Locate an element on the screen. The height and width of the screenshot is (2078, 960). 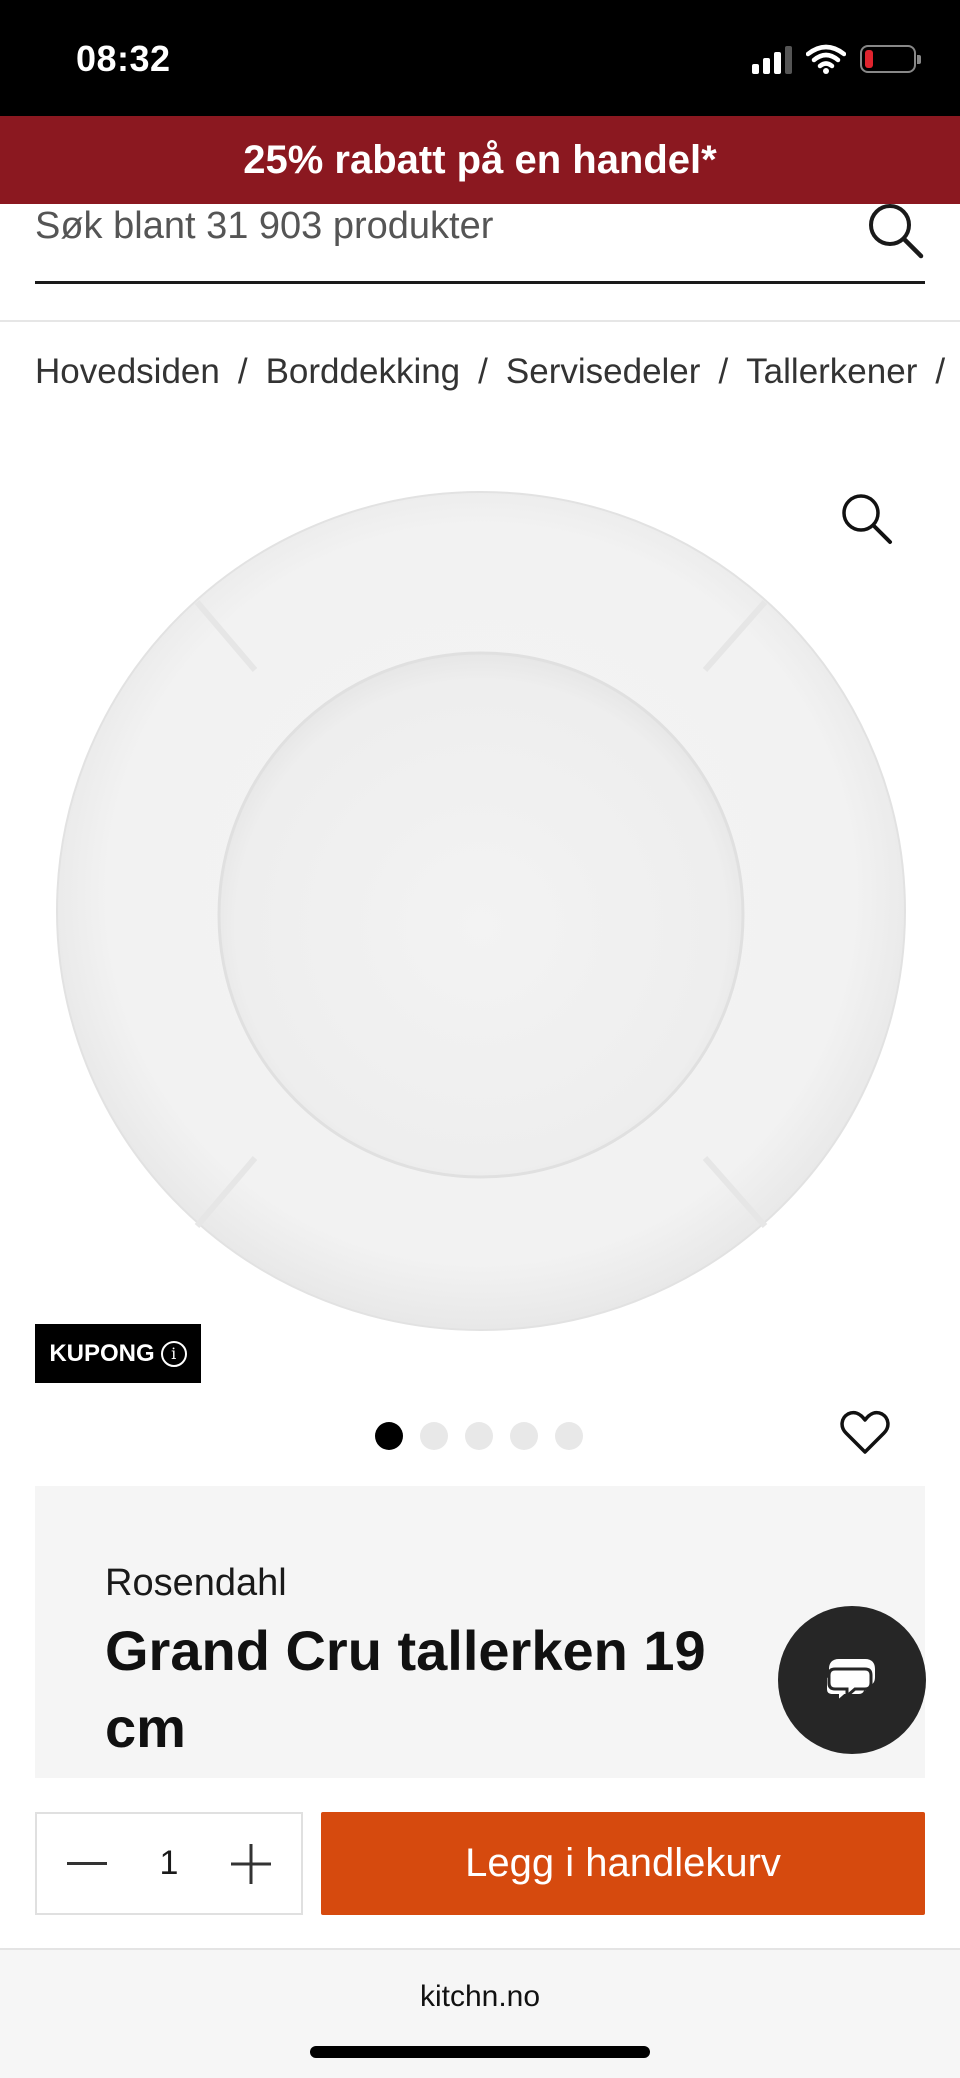
search-input is located at coordinates (445, 226).